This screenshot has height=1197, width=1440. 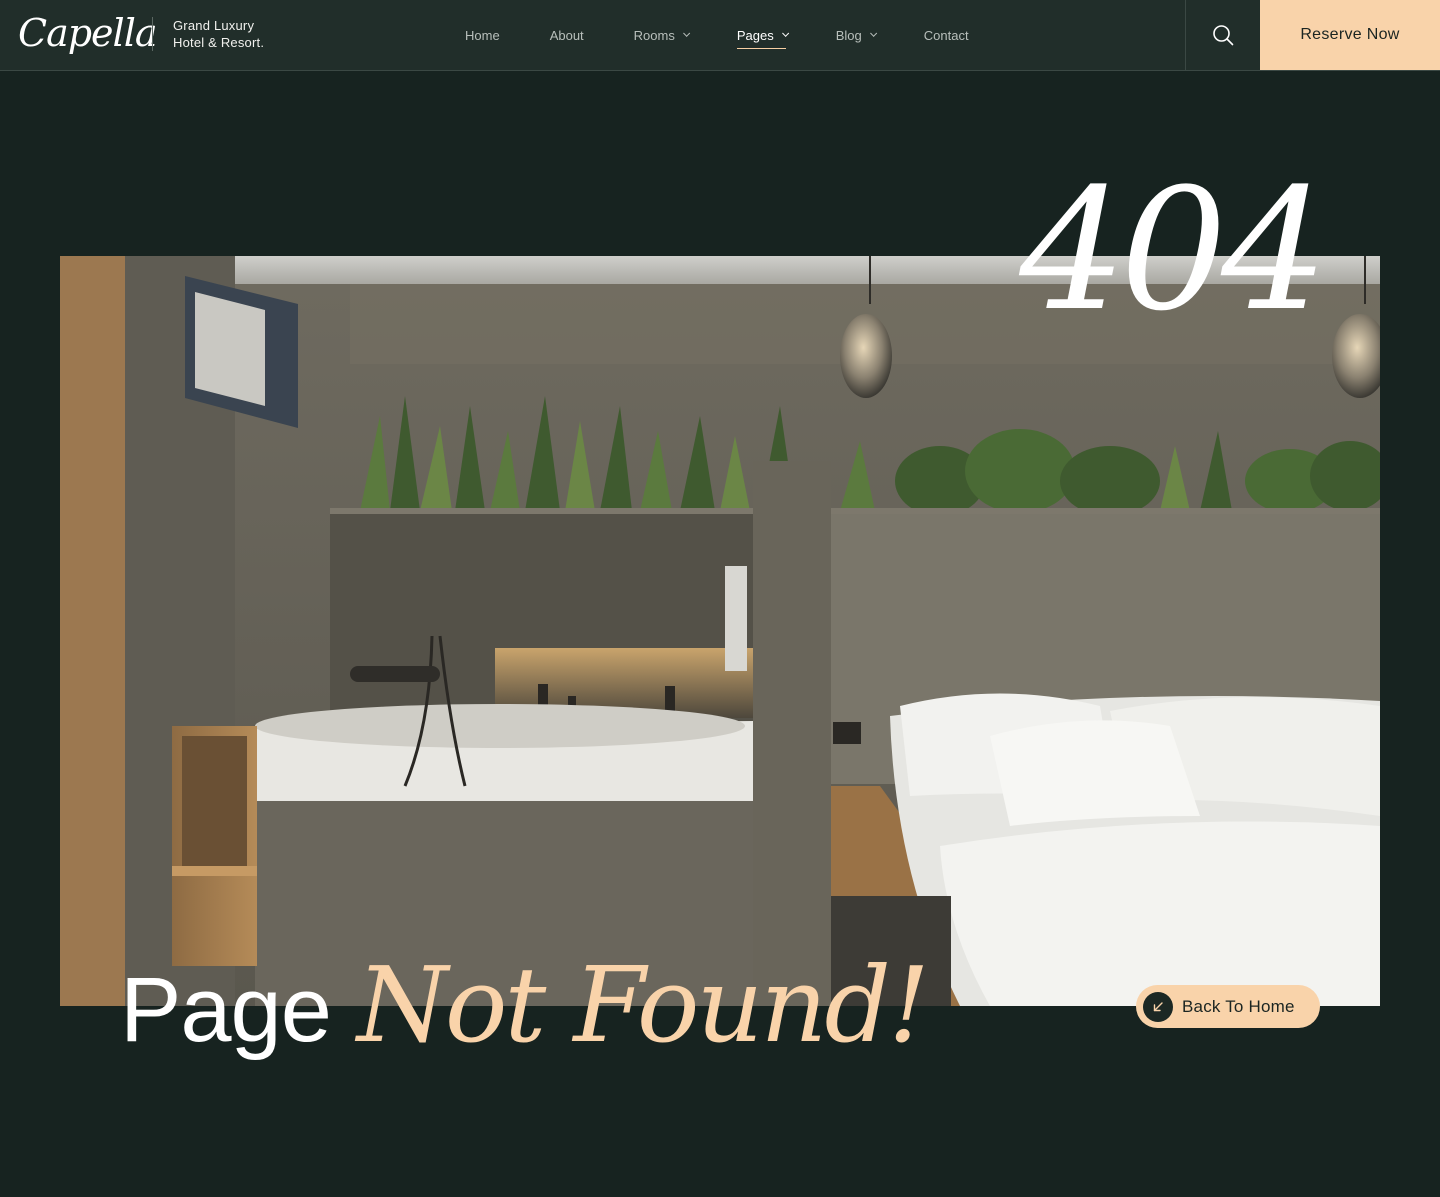 I want to click on nav-item-home: Home, so click(x=482, y=35).